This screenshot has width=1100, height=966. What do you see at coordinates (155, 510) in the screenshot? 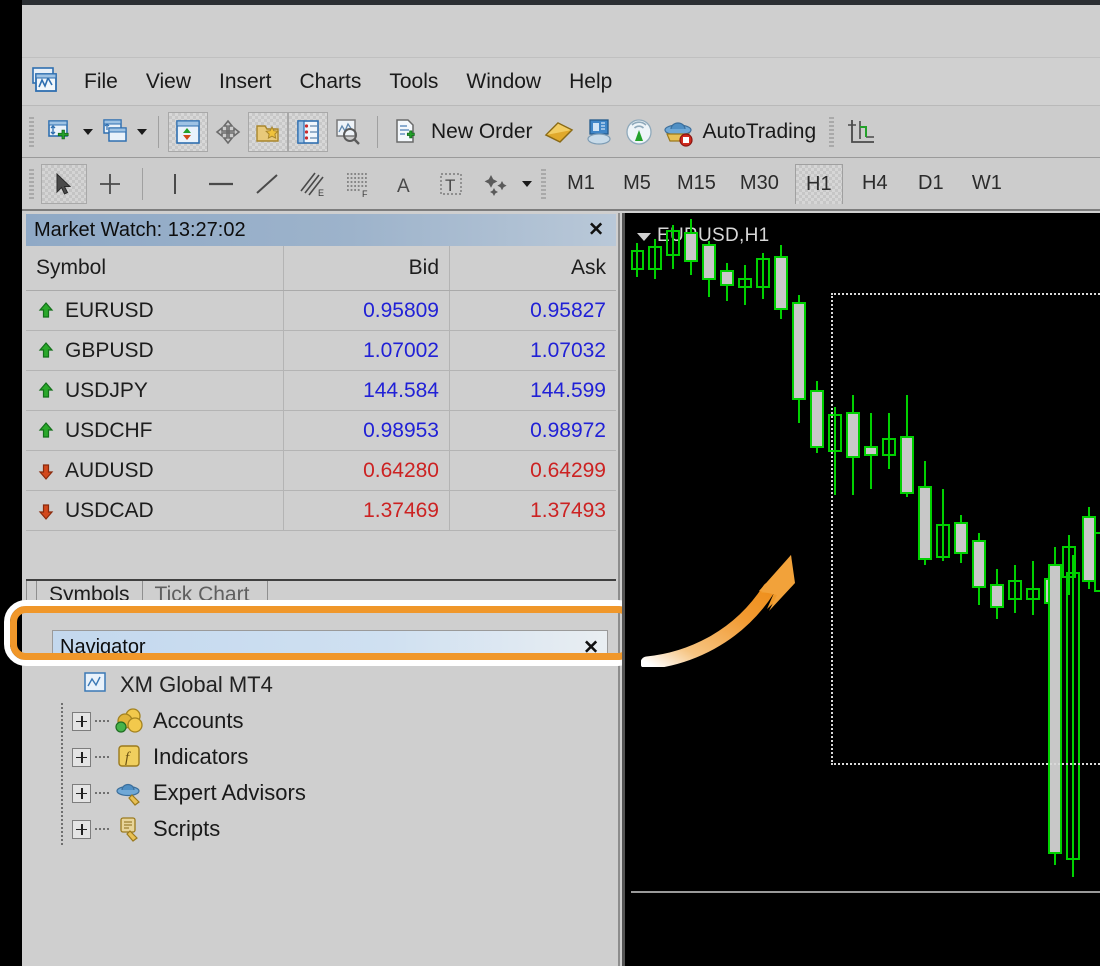
I see `symbol-cell: USDCAD` at bounding box center [155, 510].